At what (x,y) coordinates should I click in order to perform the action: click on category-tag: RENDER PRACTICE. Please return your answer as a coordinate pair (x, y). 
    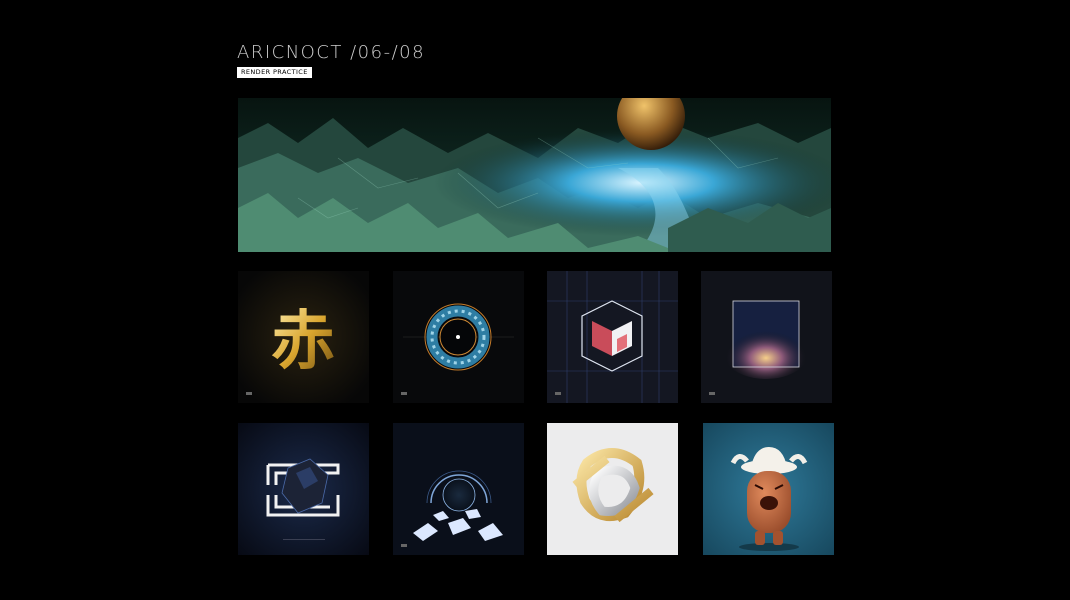
    Looking at the image, I should click on (274, 72).